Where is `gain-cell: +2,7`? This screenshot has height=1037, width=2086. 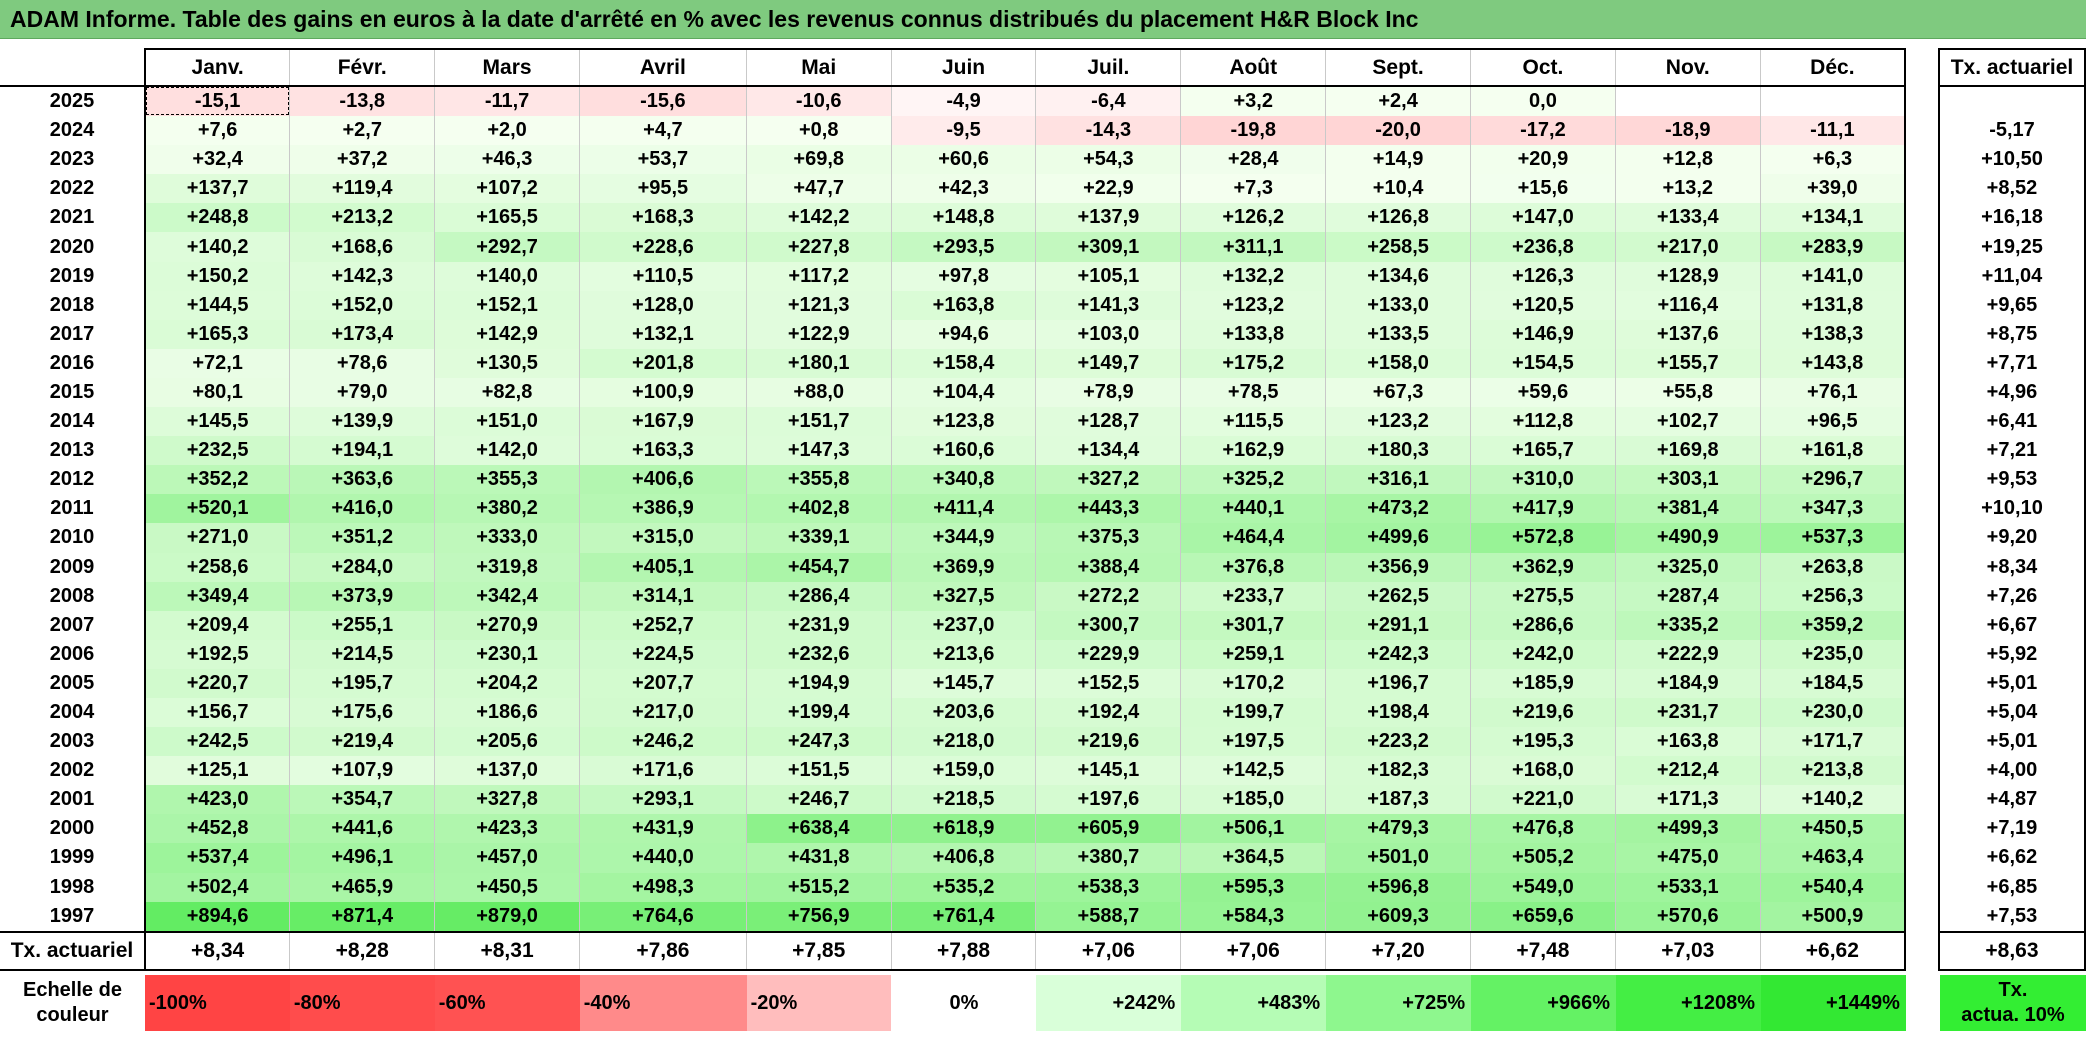
gain-cell: +2,7 is located at coordinates (362, 131).